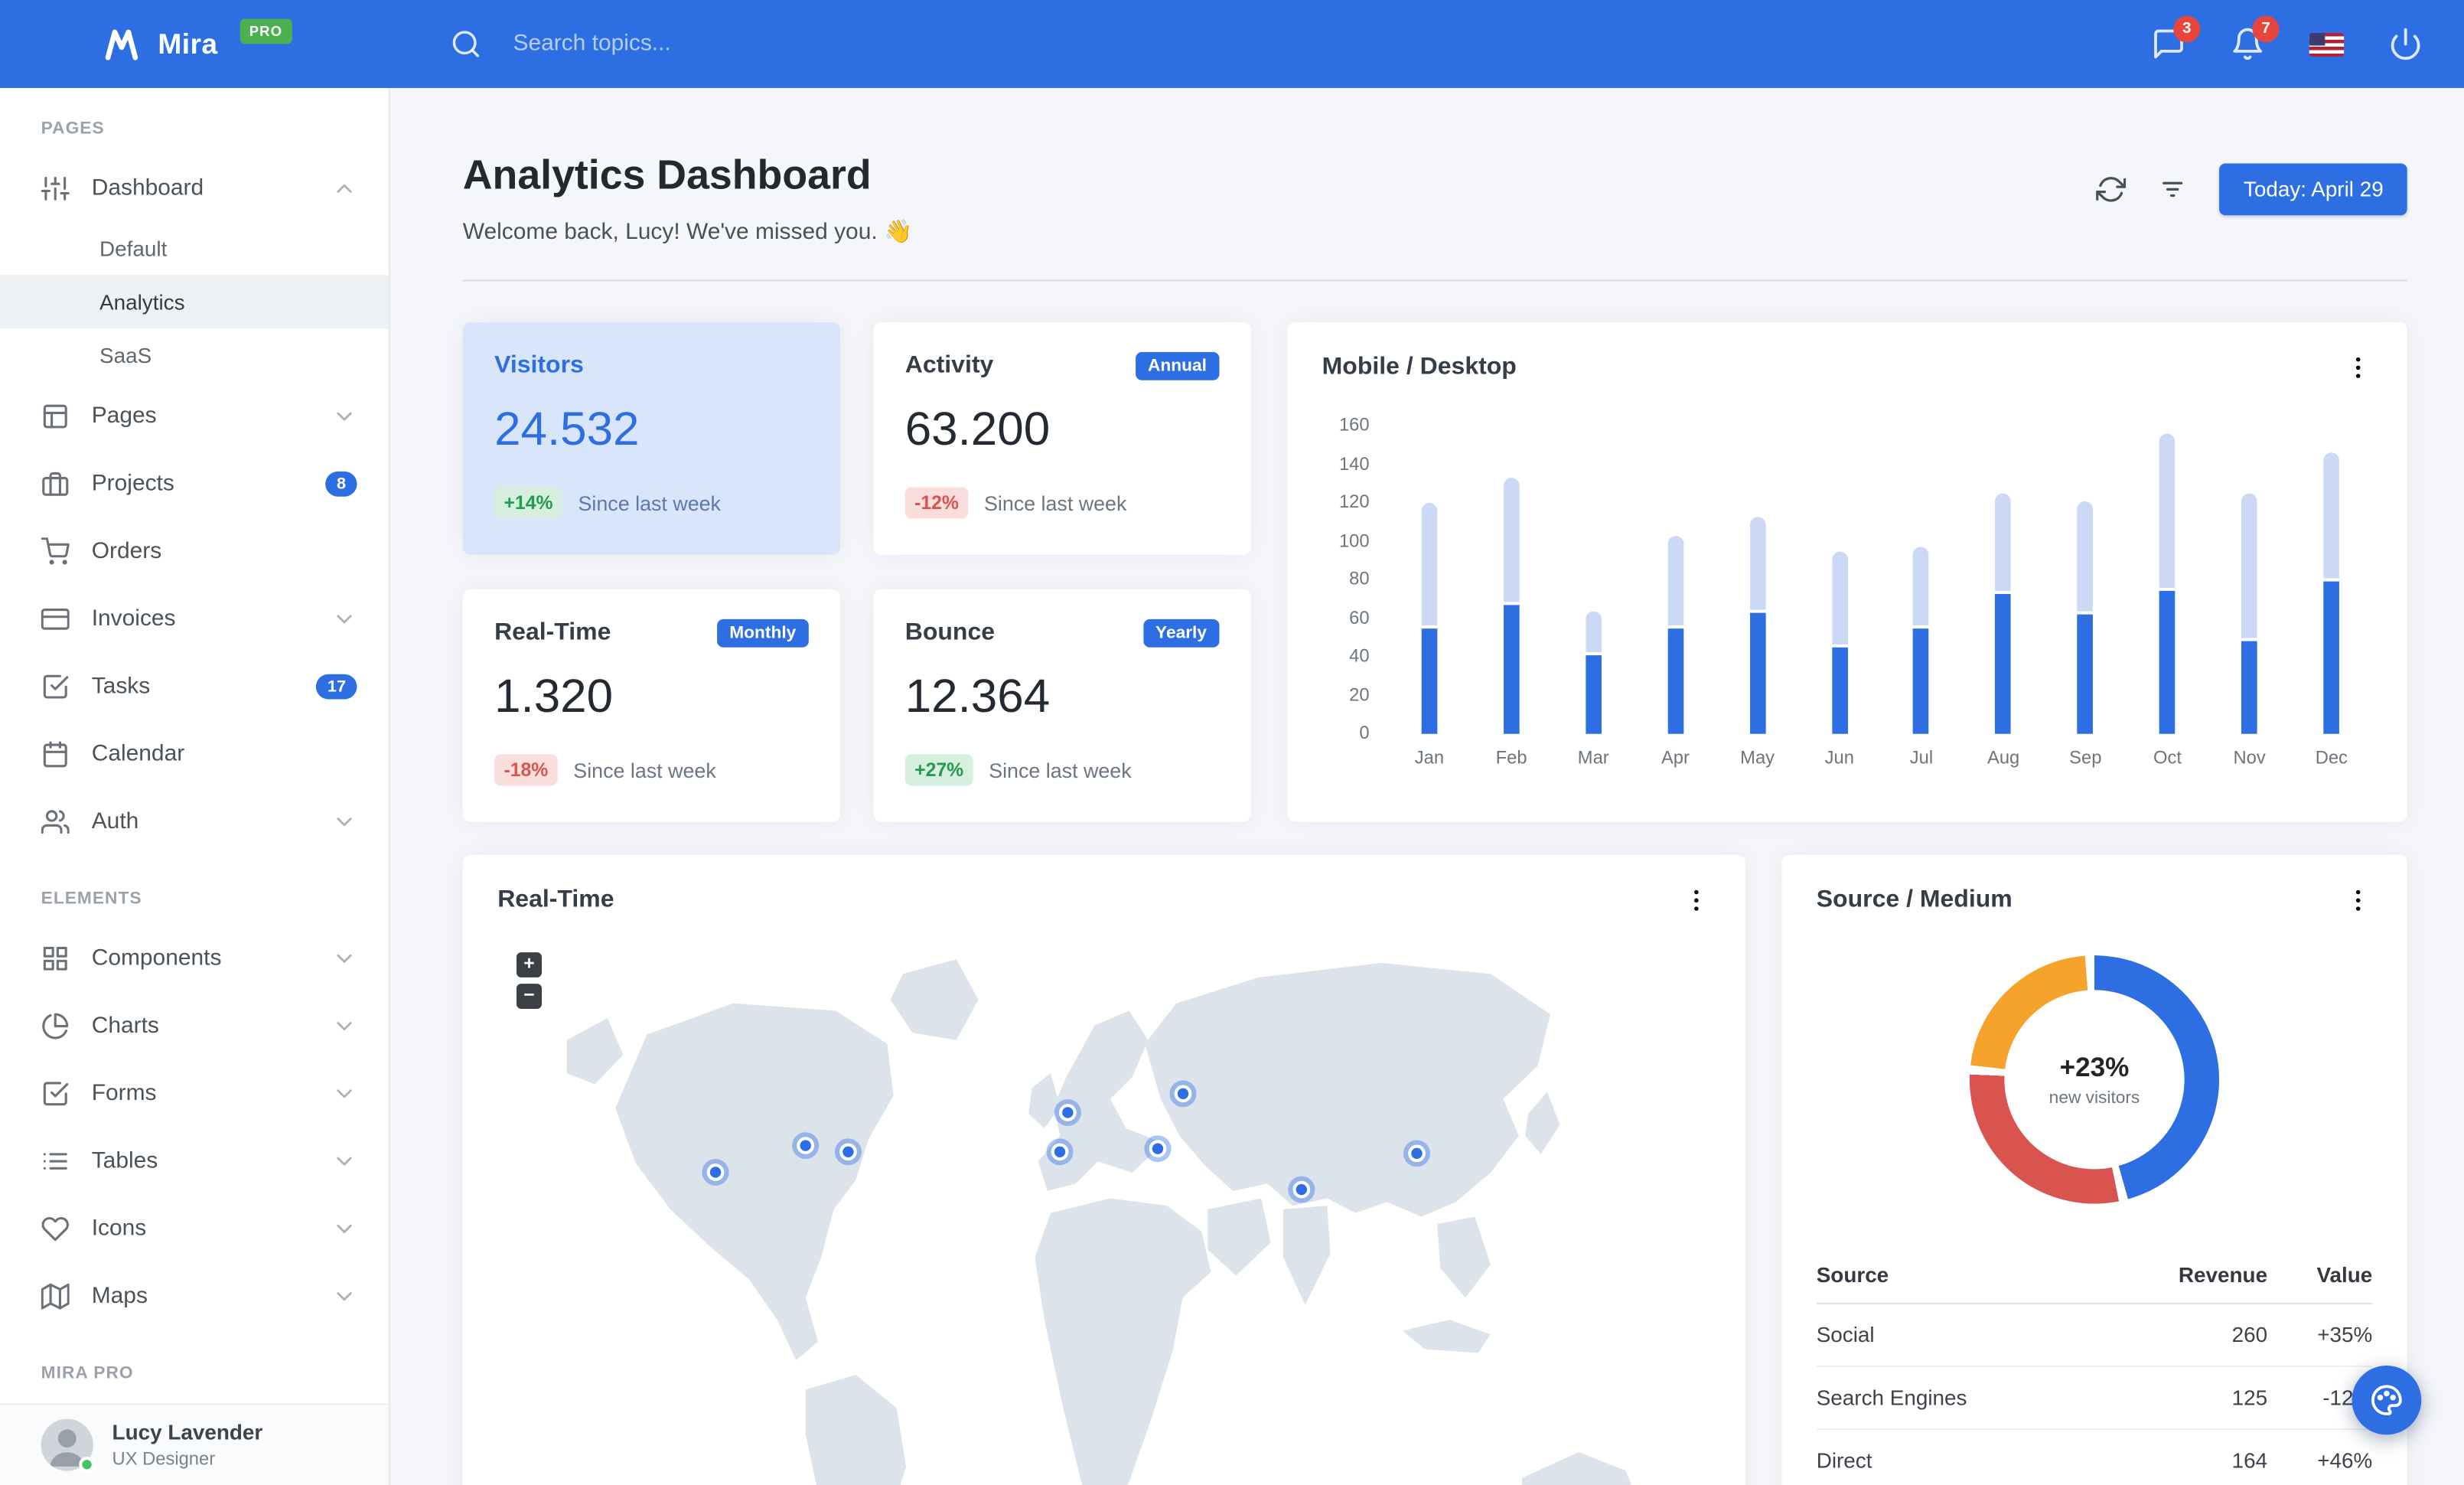 The width and height of the screenshot is (2464, 1485). I want to click on user-name: Lucy Lavender, so click(187, 1433).